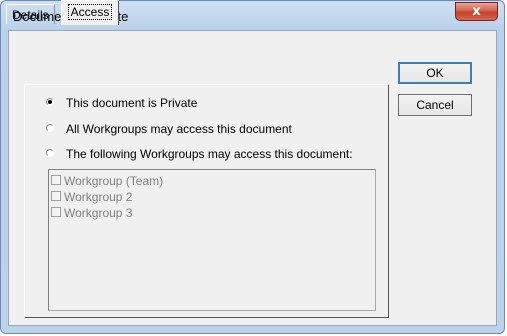  I want to click on tab-details: Details, so click(30, 14).